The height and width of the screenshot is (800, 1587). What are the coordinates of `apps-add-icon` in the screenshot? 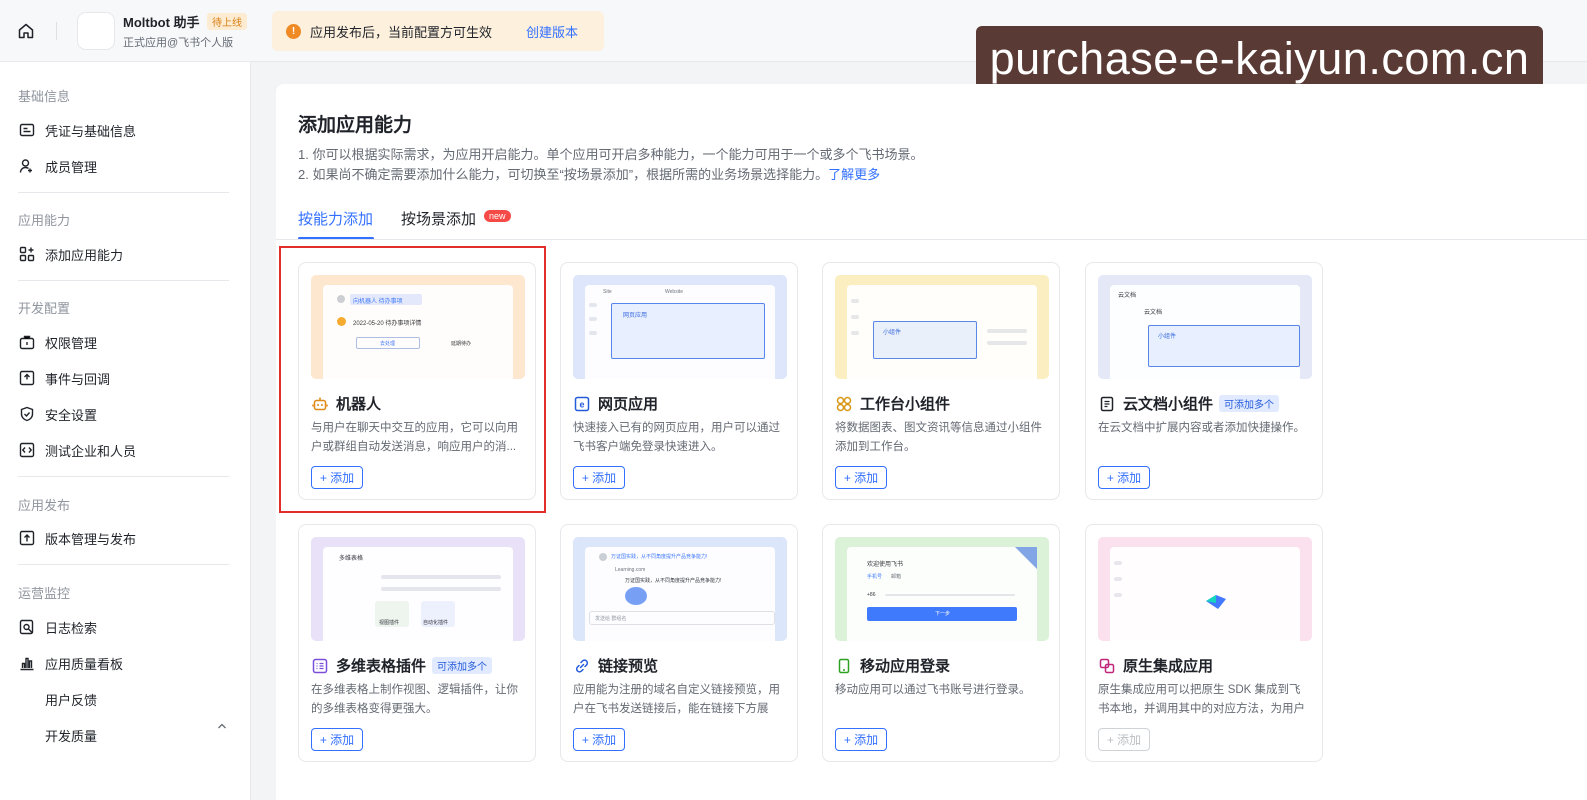 It's located at (27, 254).